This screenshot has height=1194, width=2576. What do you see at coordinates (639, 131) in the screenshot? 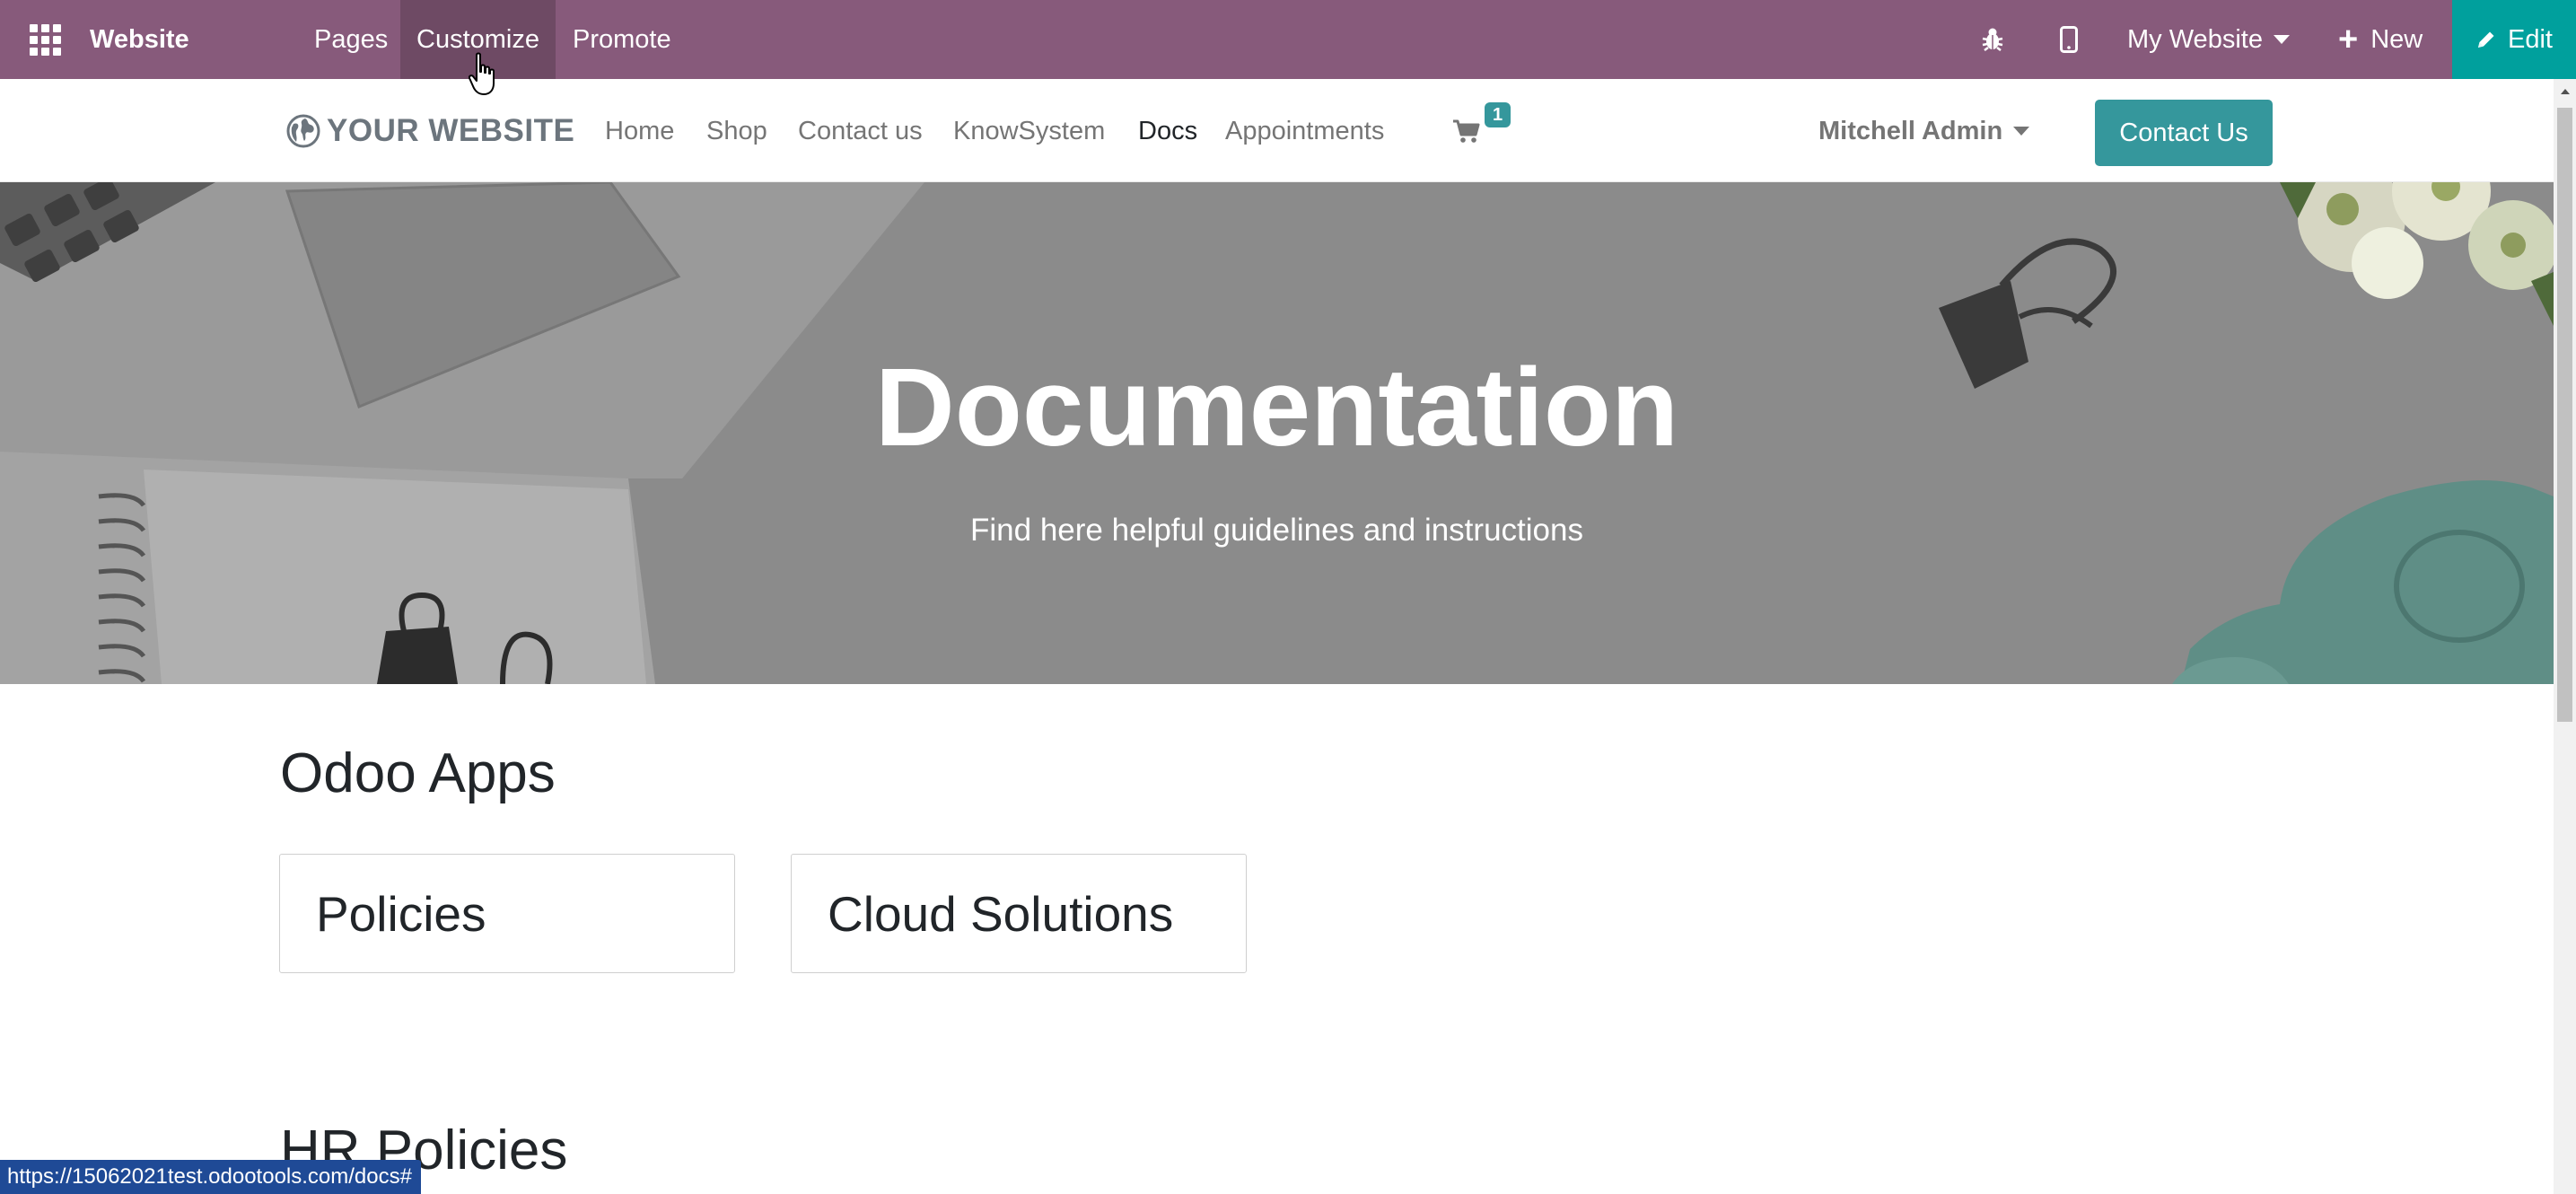
I see `nav-link-home: Home` at bounding box center [639, 131].